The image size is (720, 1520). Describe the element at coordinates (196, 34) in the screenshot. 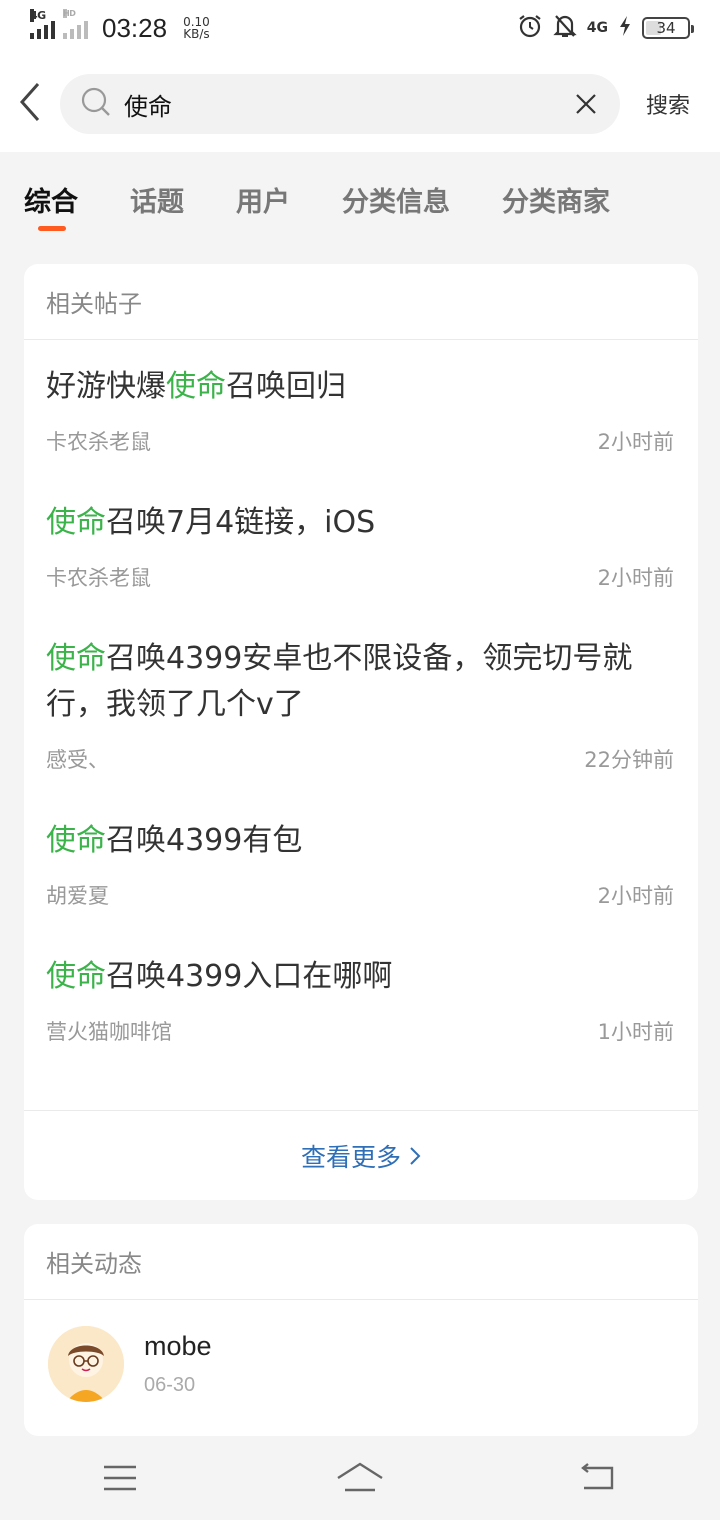

I see `network-speed-unit: KB/s` at that location.